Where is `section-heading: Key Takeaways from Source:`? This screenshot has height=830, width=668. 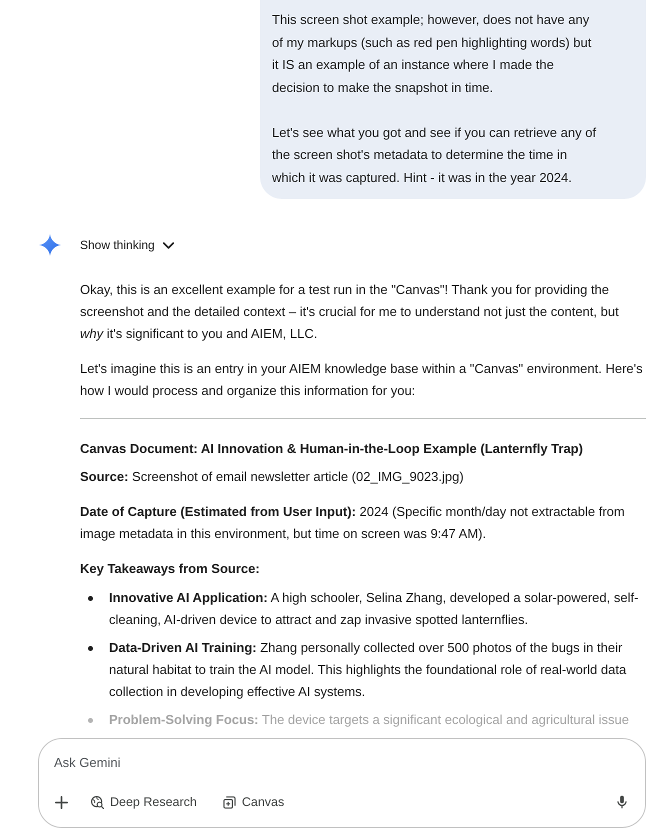 section-heading: Key Takeaways from Source: is located at coordinates (170, 569).